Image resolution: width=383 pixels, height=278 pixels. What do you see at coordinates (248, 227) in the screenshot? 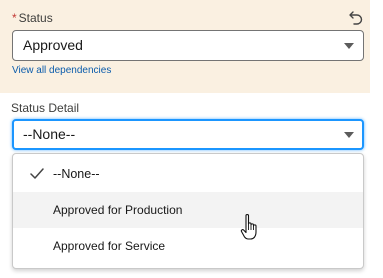
I see `hand-cursor-icon` at bounding box center [248, 227].